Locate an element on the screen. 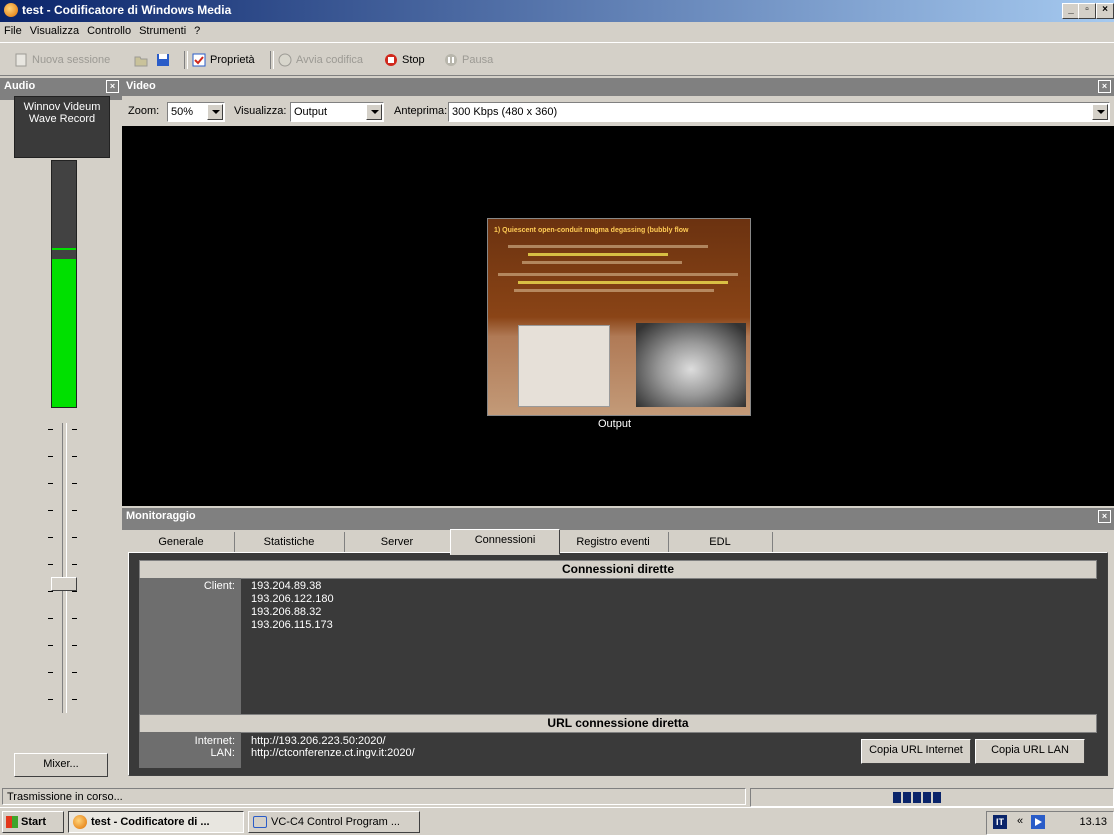  chevron-left-icon: « is located at coordinates (1020, 821).